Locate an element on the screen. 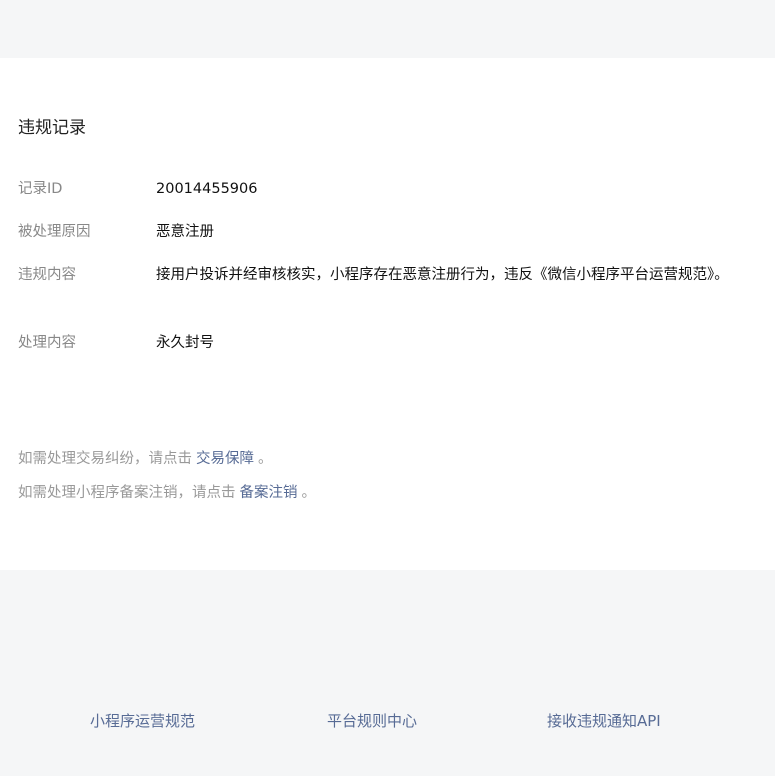  filing-note-suffix: 。 is located at coordinates (309, 493).